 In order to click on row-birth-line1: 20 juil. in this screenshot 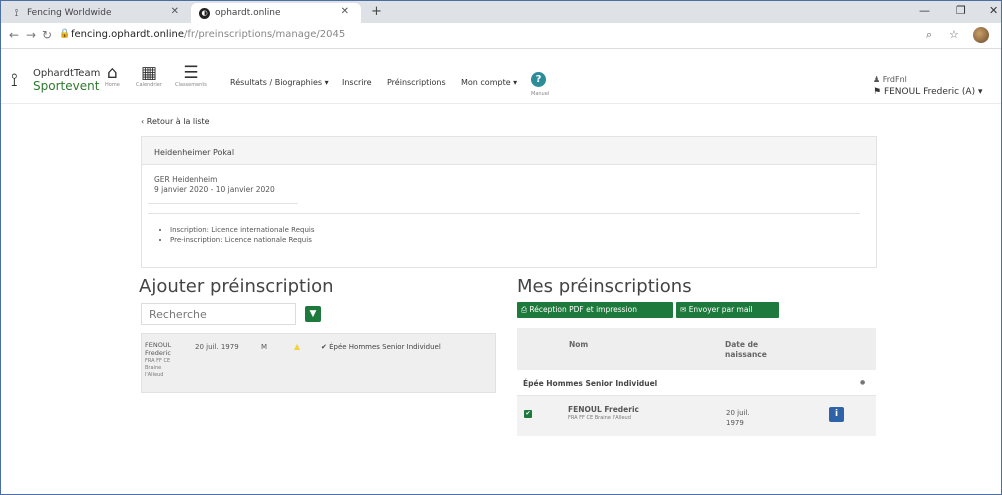, I will do `click(738, 413)`.